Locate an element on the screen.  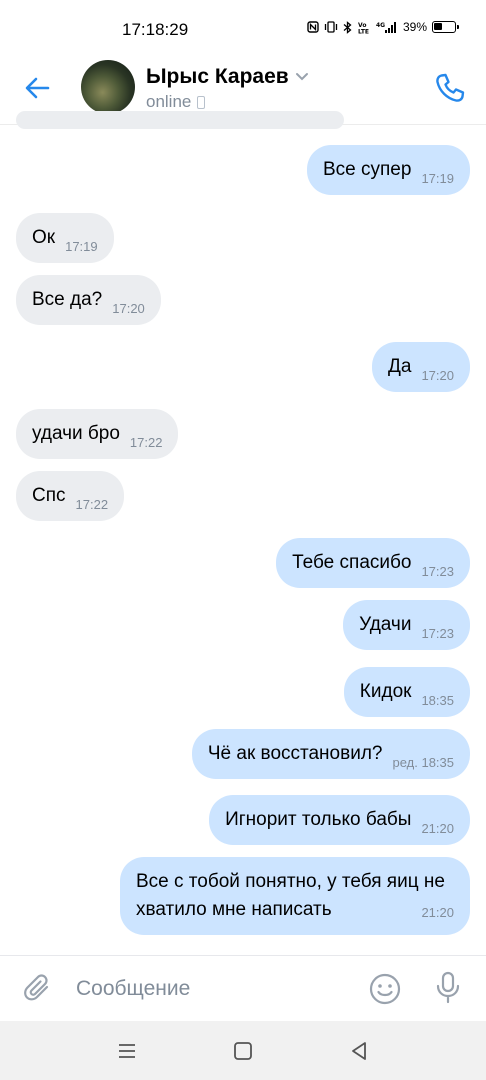
message-time: 18:35 is located at coordinates (437, 700).